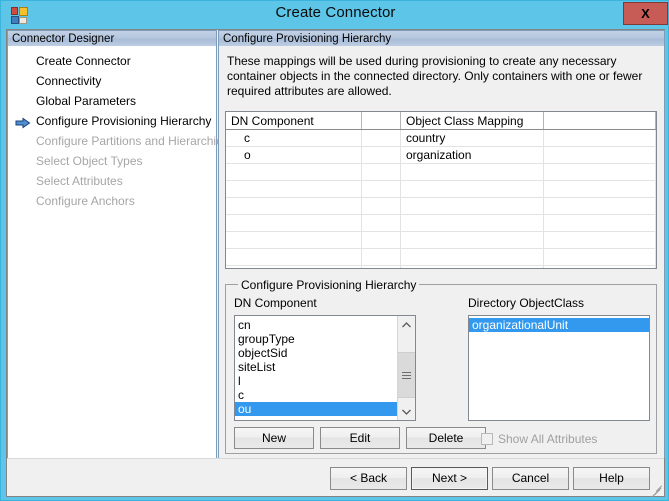  What do you see at coordinates (112, 81) in the screenshot?
I see `sidebar-item-connectivity: Connectivity` at bounding box center [112, 81].